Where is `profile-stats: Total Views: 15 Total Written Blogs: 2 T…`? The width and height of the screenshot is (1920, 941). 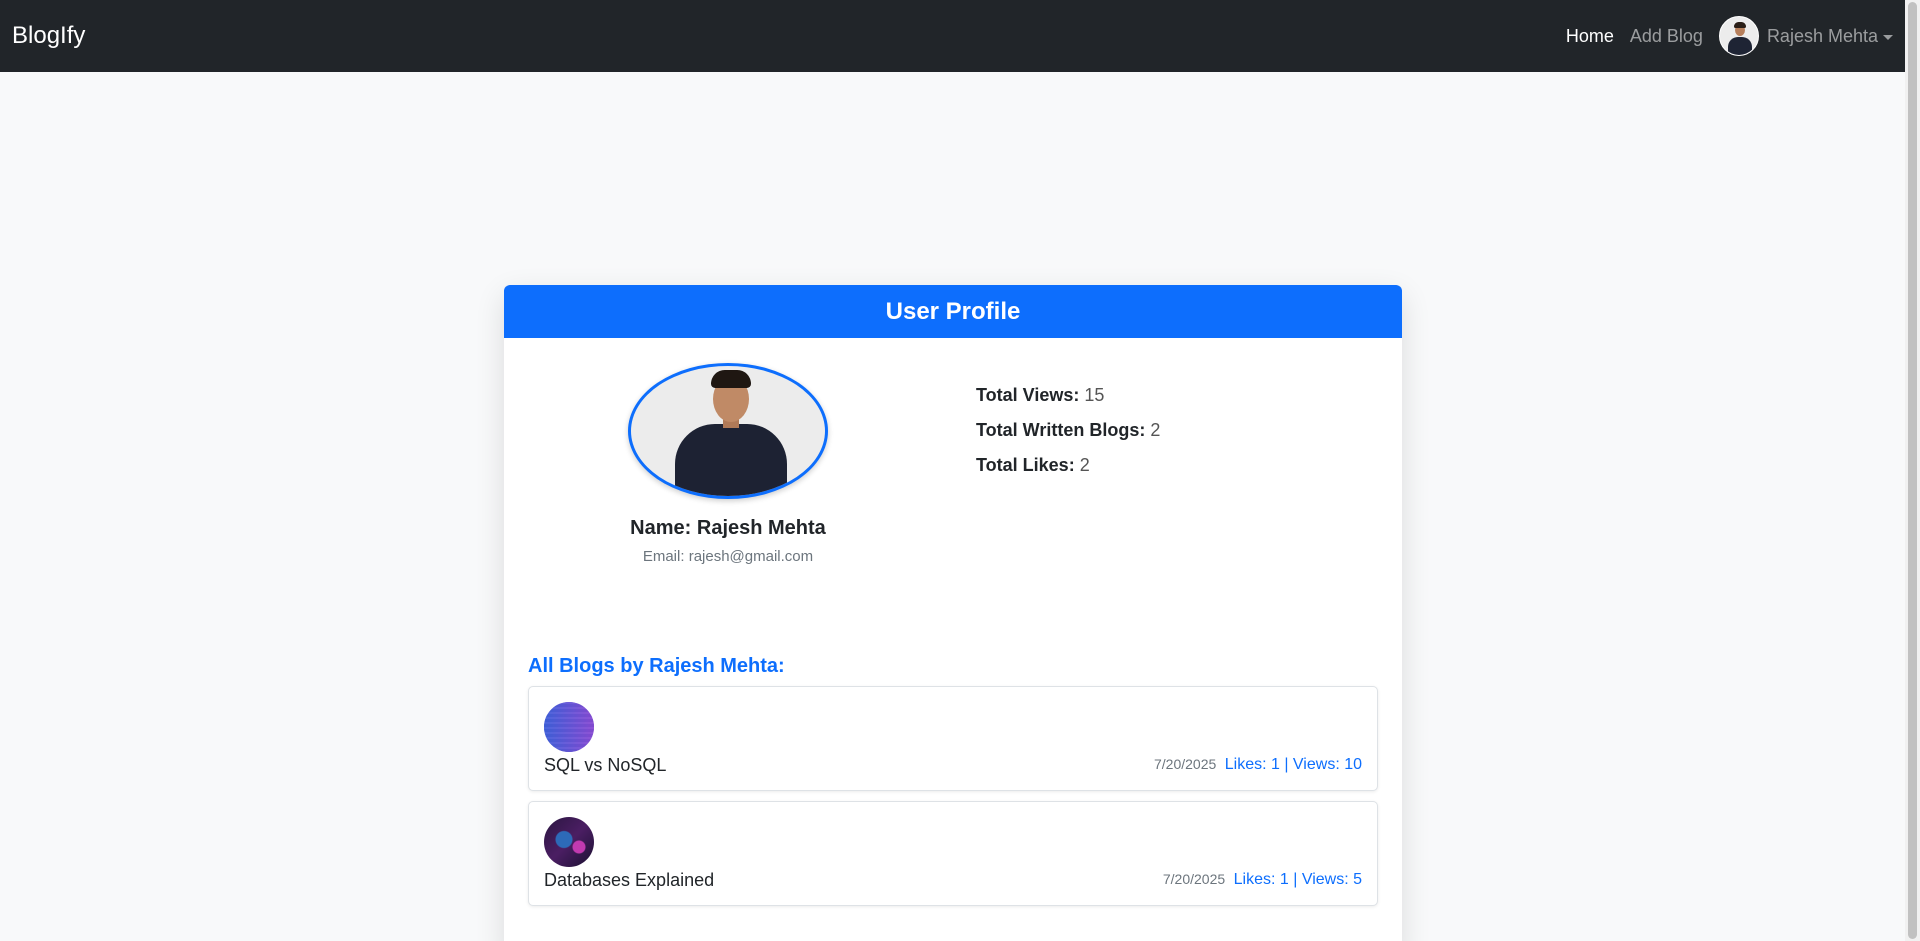 profile-stats: Total Views: 15 Total Written Blogs: 2 T… is located at coordinates (1068, 437).